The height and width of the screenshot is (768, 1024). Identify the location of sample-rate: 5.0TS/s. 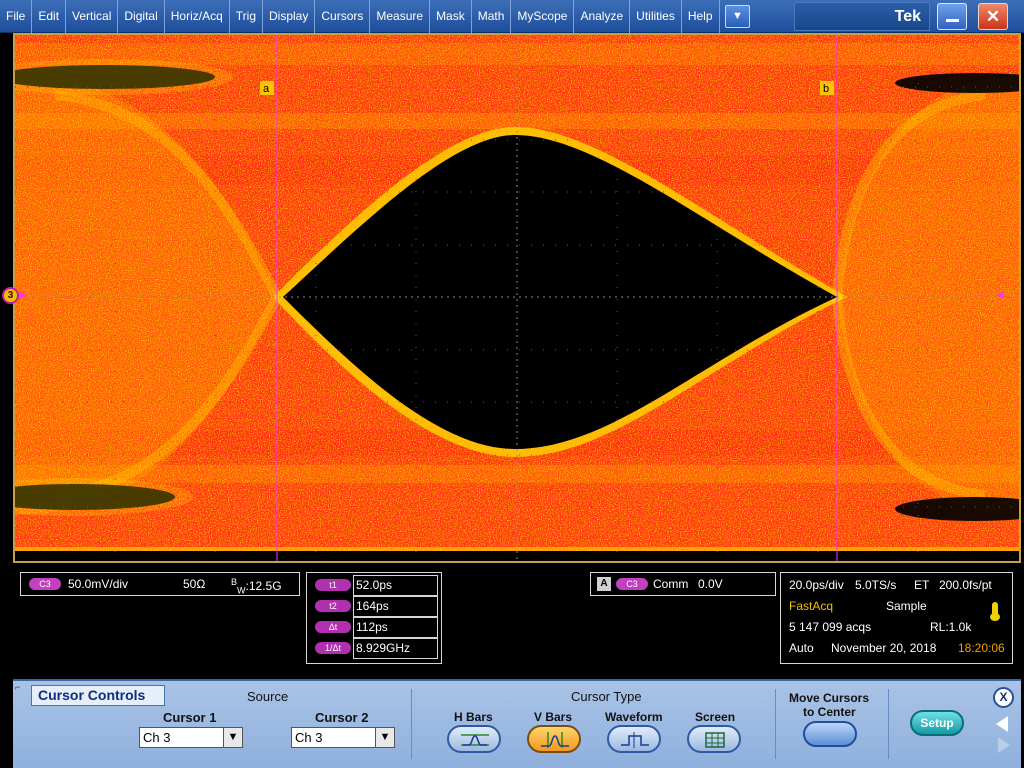
(876, 585).